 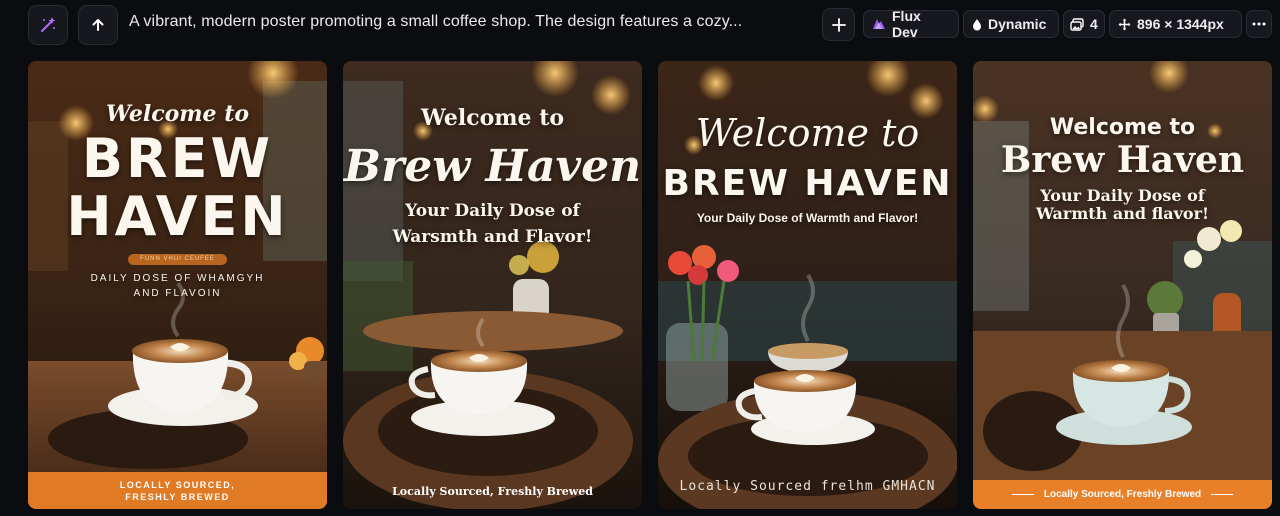 I want to click on plus-icon, so click(x=838, y=24).